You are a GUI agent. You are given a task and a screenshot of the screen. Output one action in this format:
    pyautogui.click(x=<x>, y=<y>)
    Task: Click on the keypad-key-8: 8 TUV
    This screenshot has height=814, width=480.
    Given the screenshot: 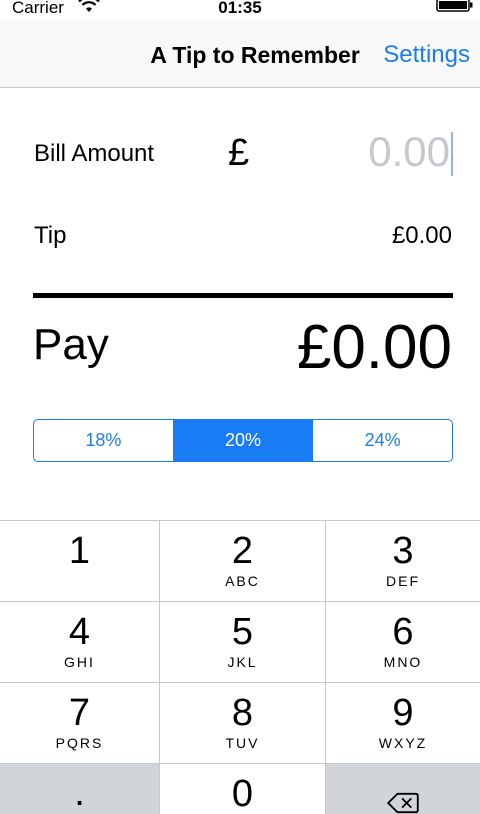 What is the action you would take?
    pyautogui.click(x=242, y=723)
    